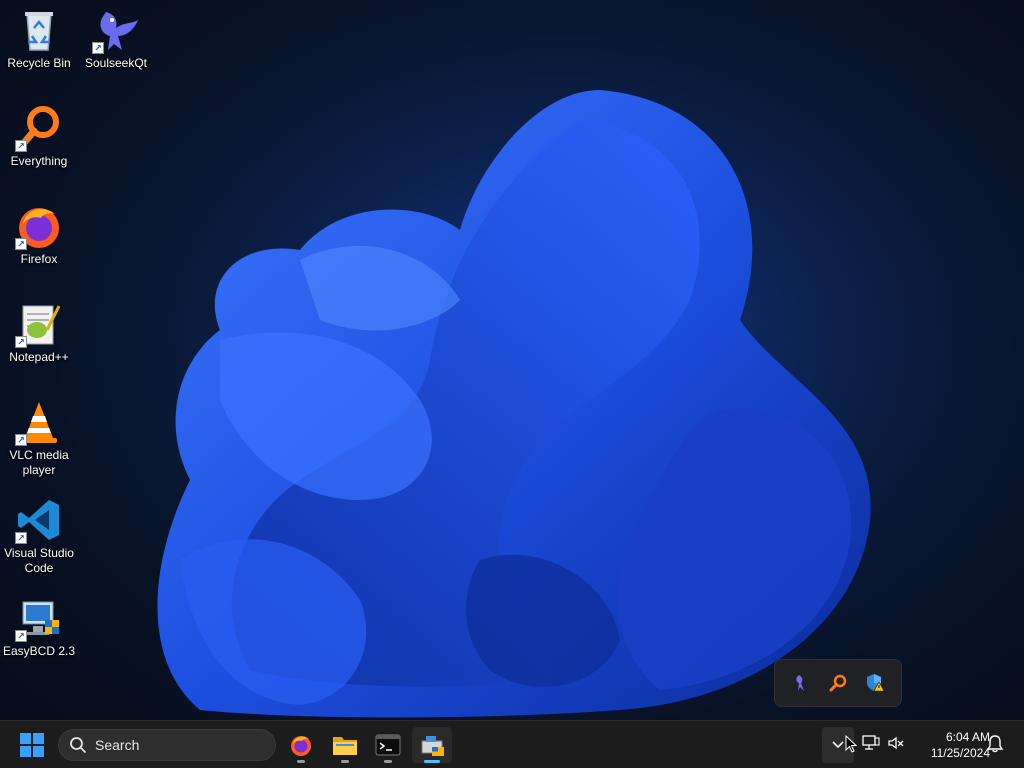  What do you see at coordinates (960, 753) in the screenshot?
I see `clock-date: 11/25/2024` at bounding box center [960, 753].